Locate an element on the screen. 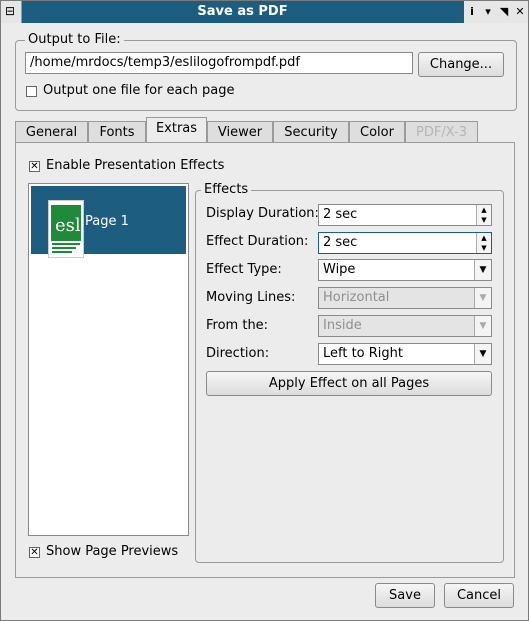  effect-type-label: Effect Type: is located at coordinates (244, 269).